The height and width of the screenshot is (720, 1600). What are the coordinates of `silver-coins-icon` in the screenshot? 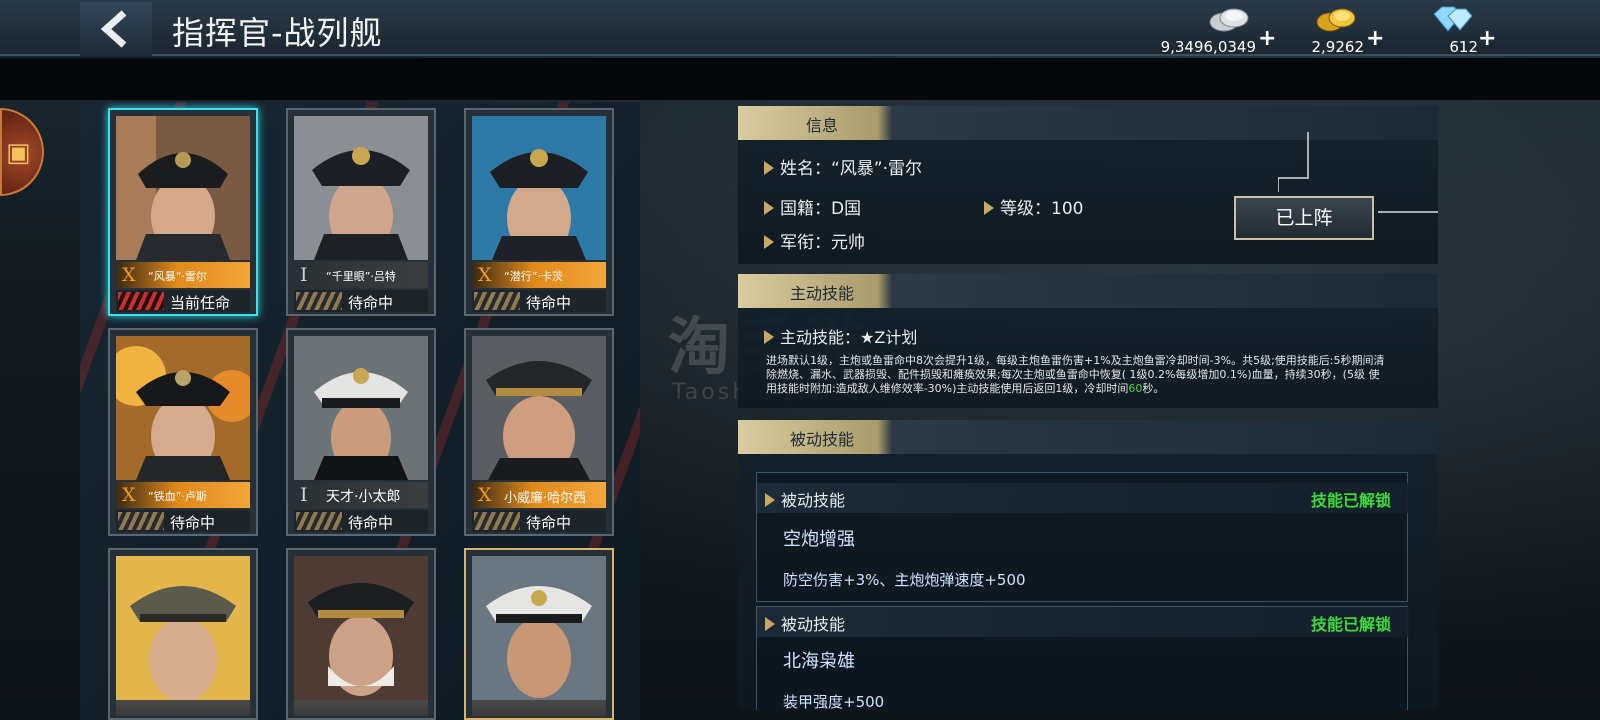 It's located at (1229, 20).